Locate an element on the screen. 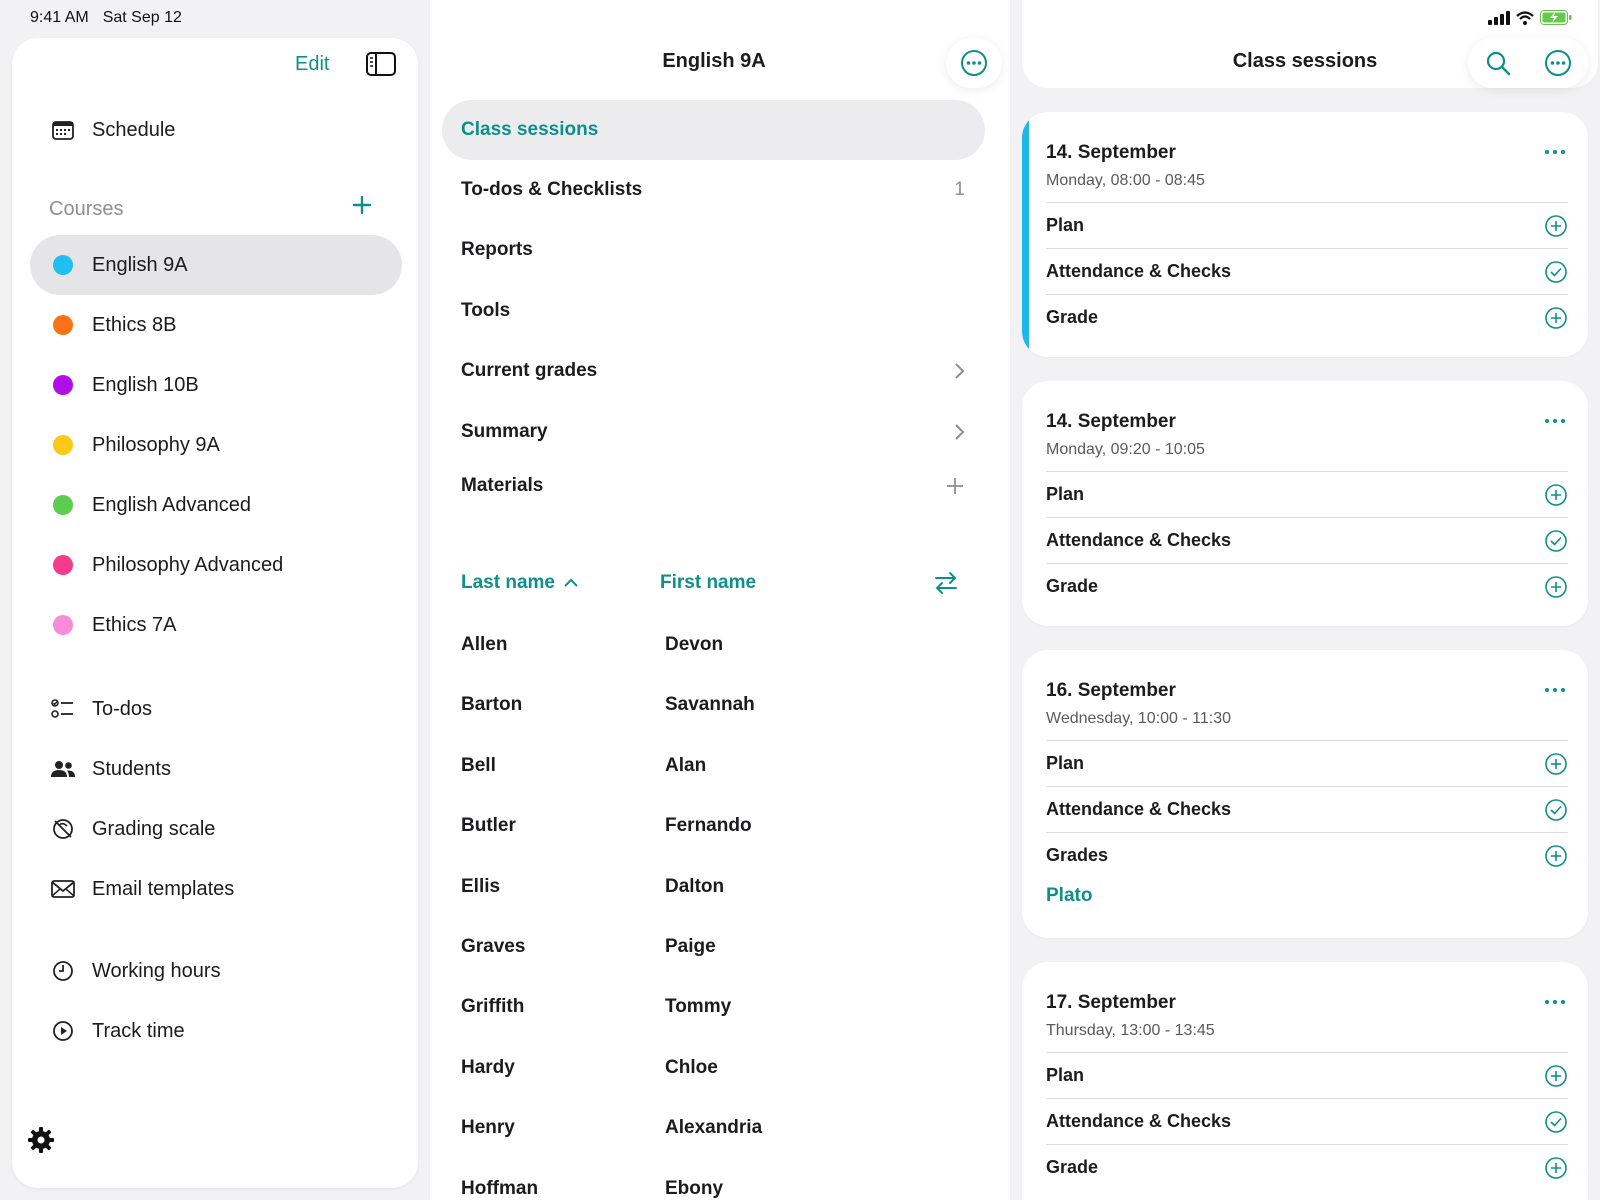  sidebar-item-course: English 10B is located at coordinates (216, 385).